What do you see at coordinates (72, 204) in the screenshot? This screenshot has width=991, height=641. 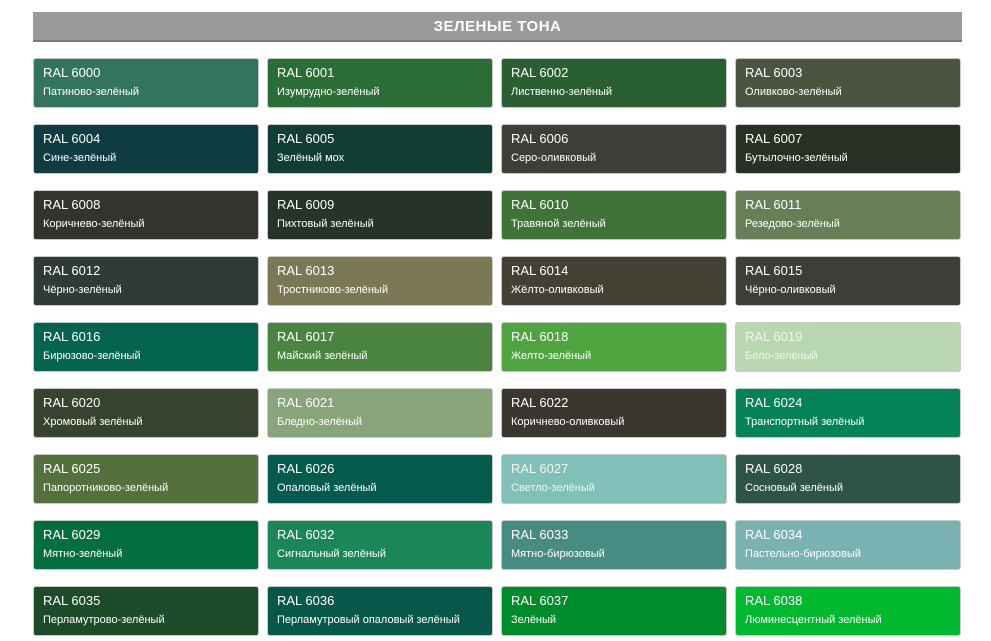 I see `swatch-code: RAL 6008` at bounding box center [72, 204].